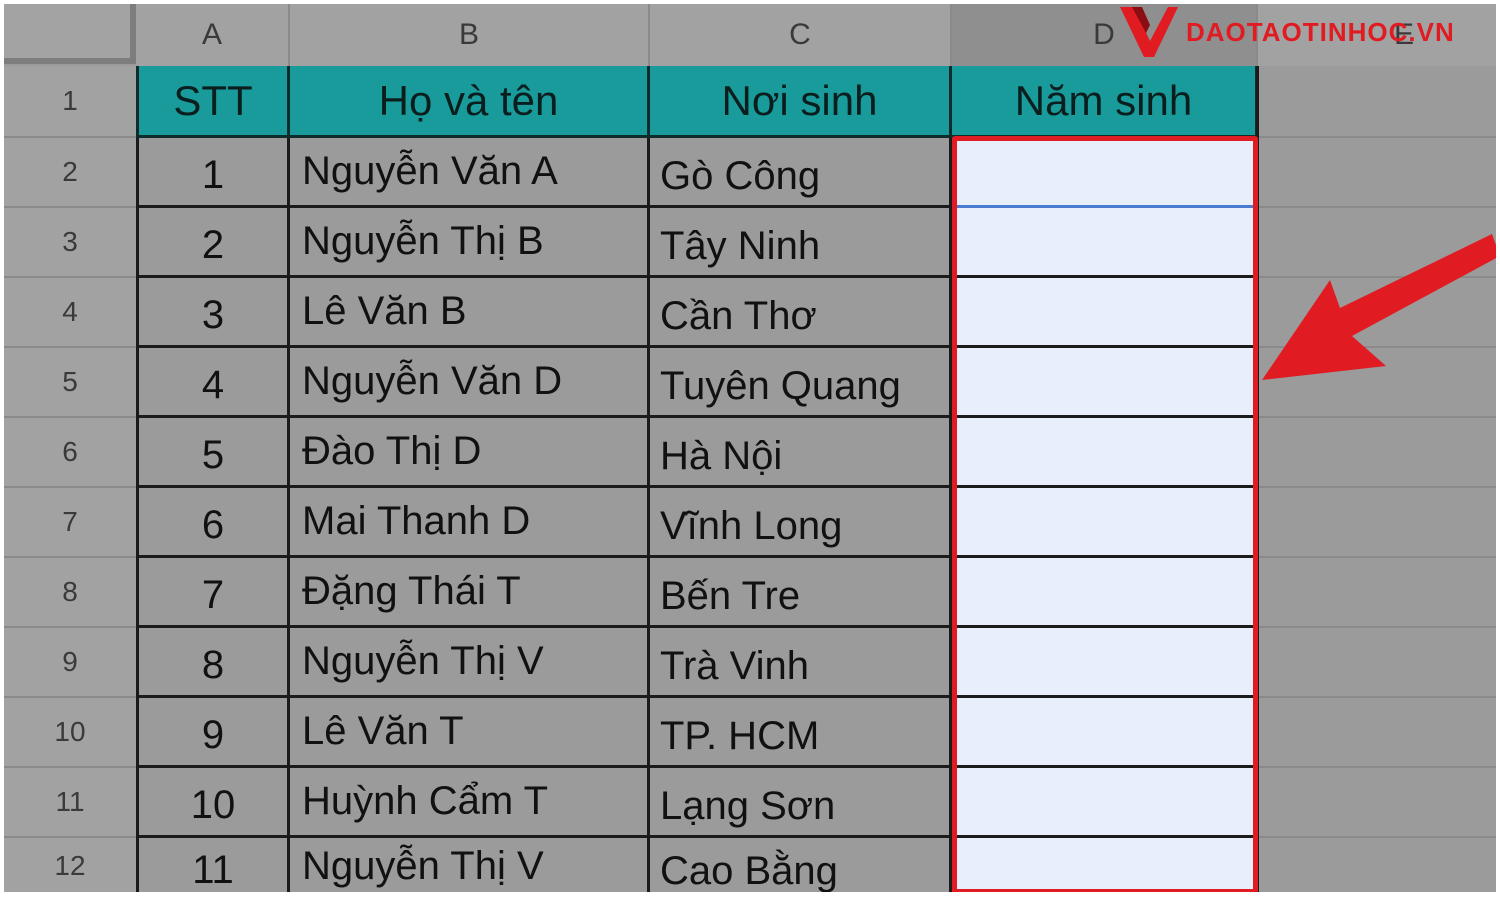  I want to click on birthplace-cell: Gò Công, so click(801, 173).